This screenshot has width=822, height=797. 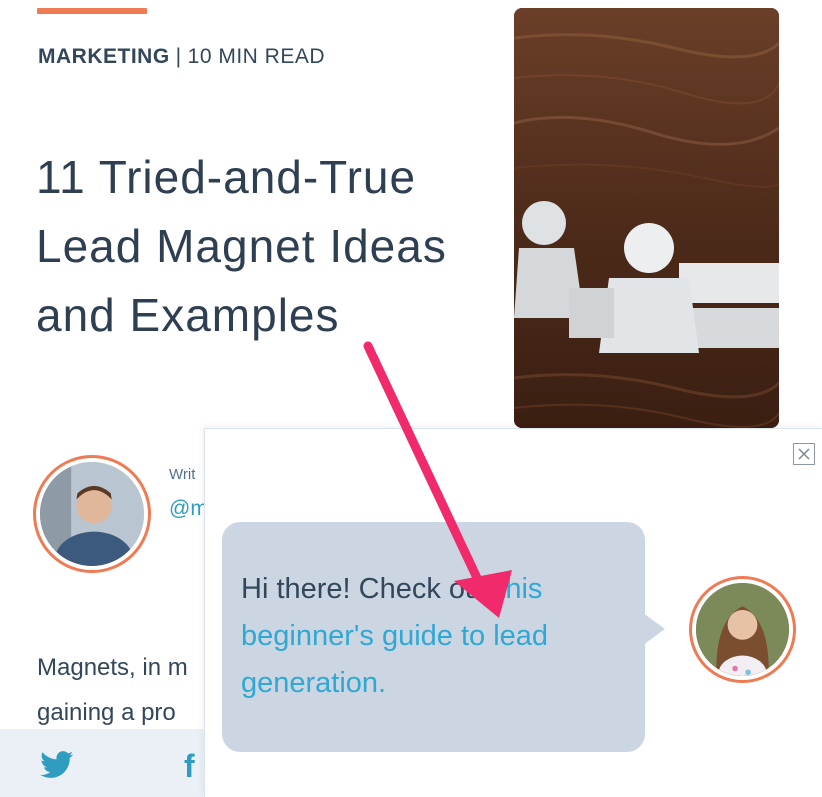 What do you see at coordinates (742, 629) in the screenshot?
I see `chat-agent-avatar` at bounding box center [742, 629].